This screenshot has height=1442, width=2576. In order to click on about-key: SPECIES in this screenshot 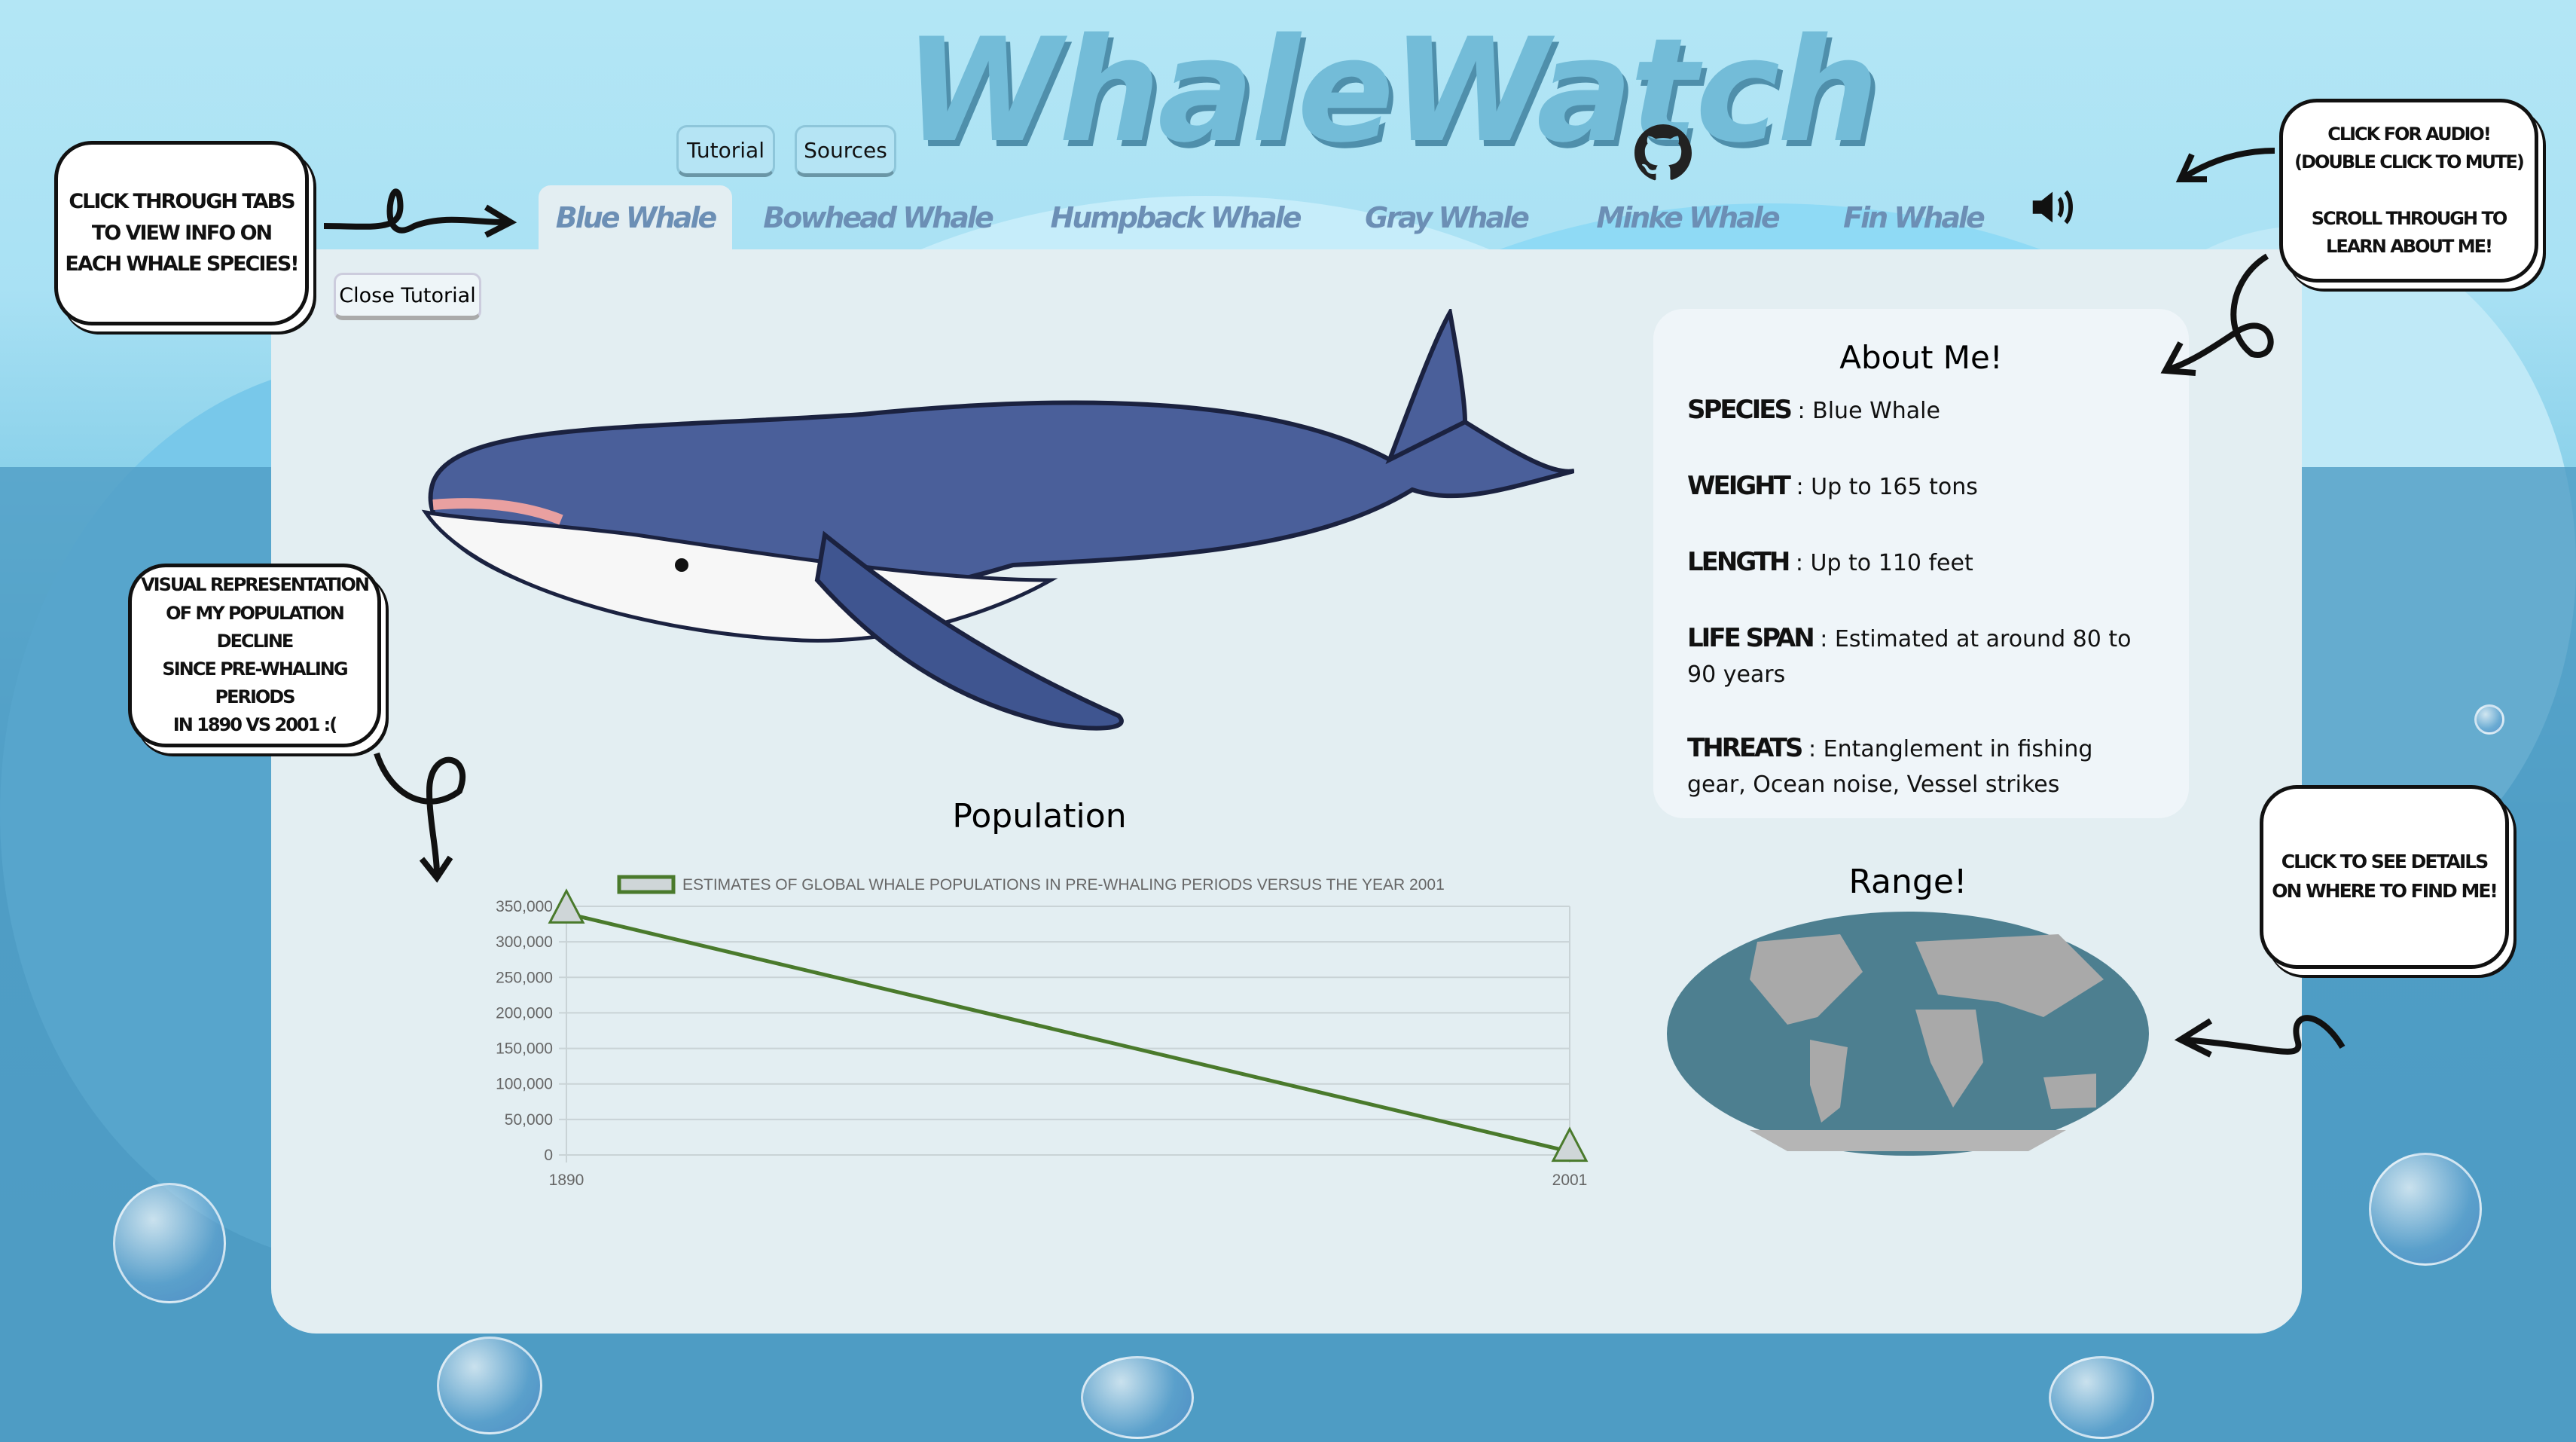, I will do `click(1740, 410)`.